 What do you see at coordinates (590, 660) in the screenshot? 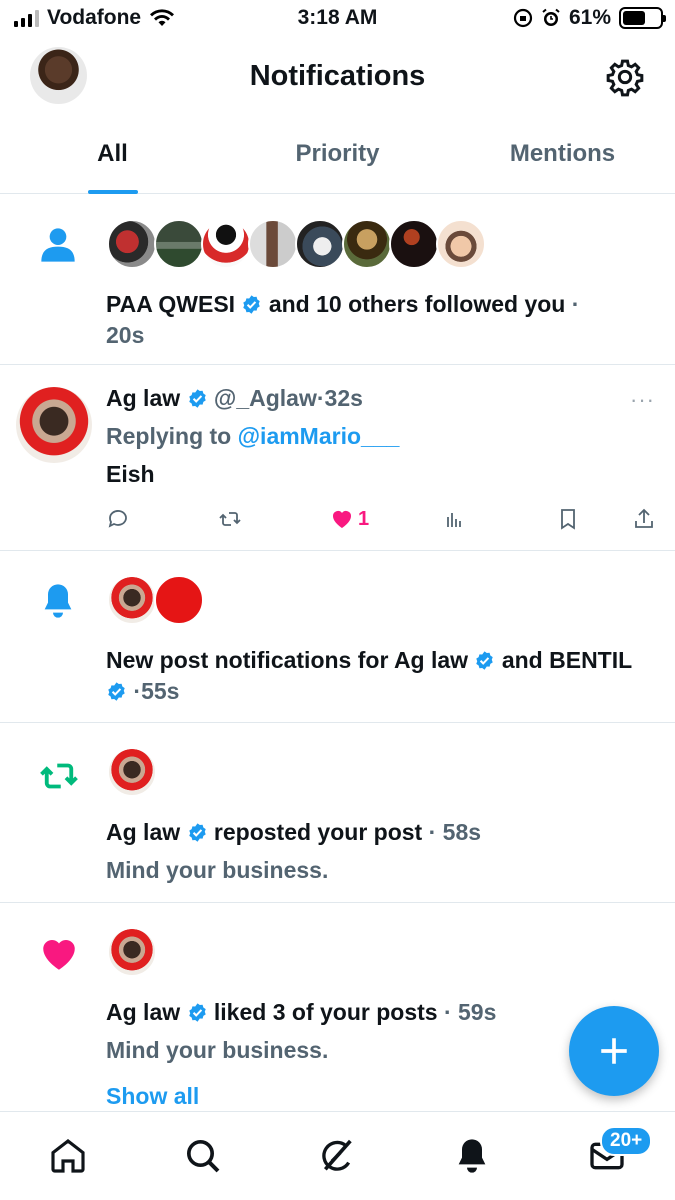
I see `account-name: BENTIL` at bounding box center [590, 660].